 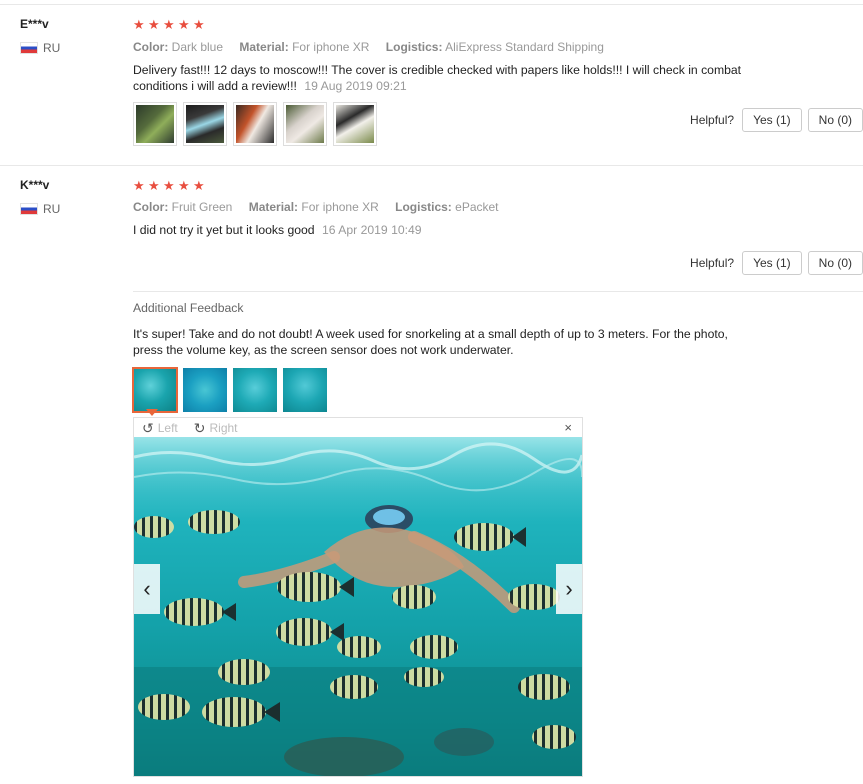 I want to click on review-body: I did not try it yet but it looks good, so click(x=224, y=230).